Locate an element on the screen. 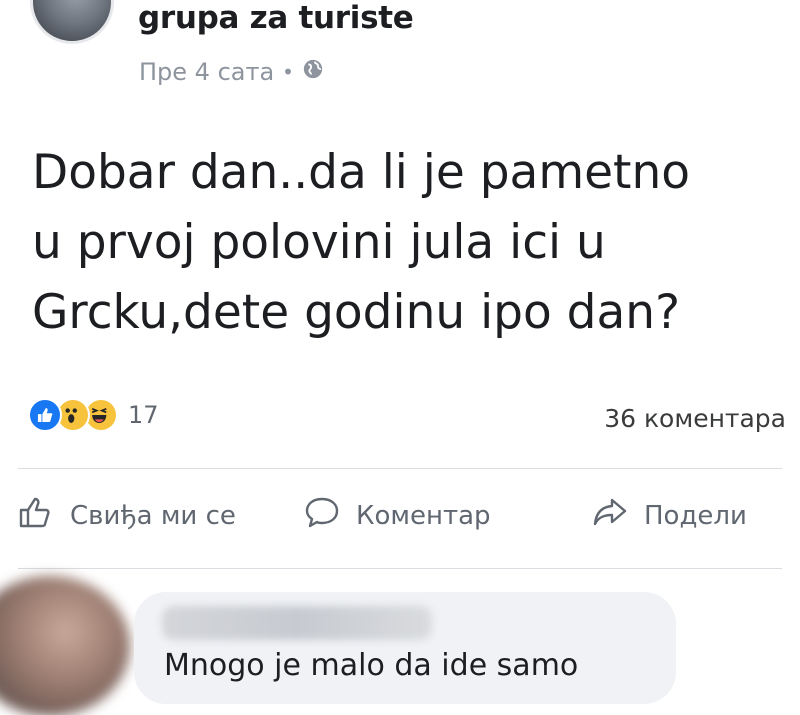 The height and width of the screenshot is (715, 800). commenter-avatar is located at coordinates (65, 645).